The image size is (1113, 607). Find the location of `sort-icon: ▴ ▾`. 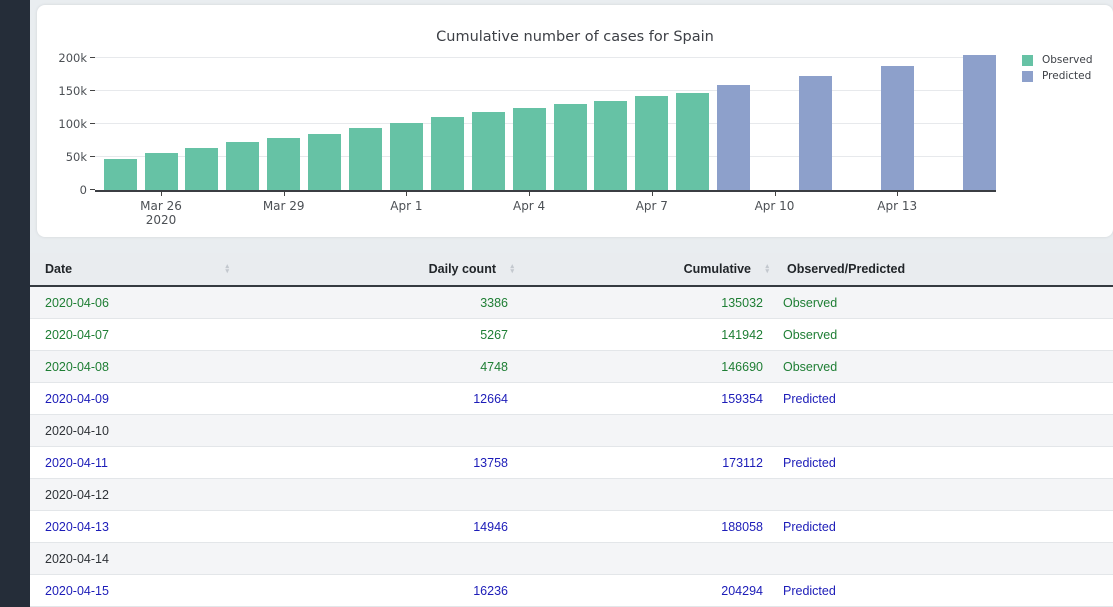

sort-icon: ▴ ▾ is located at coordinates (767, 269).